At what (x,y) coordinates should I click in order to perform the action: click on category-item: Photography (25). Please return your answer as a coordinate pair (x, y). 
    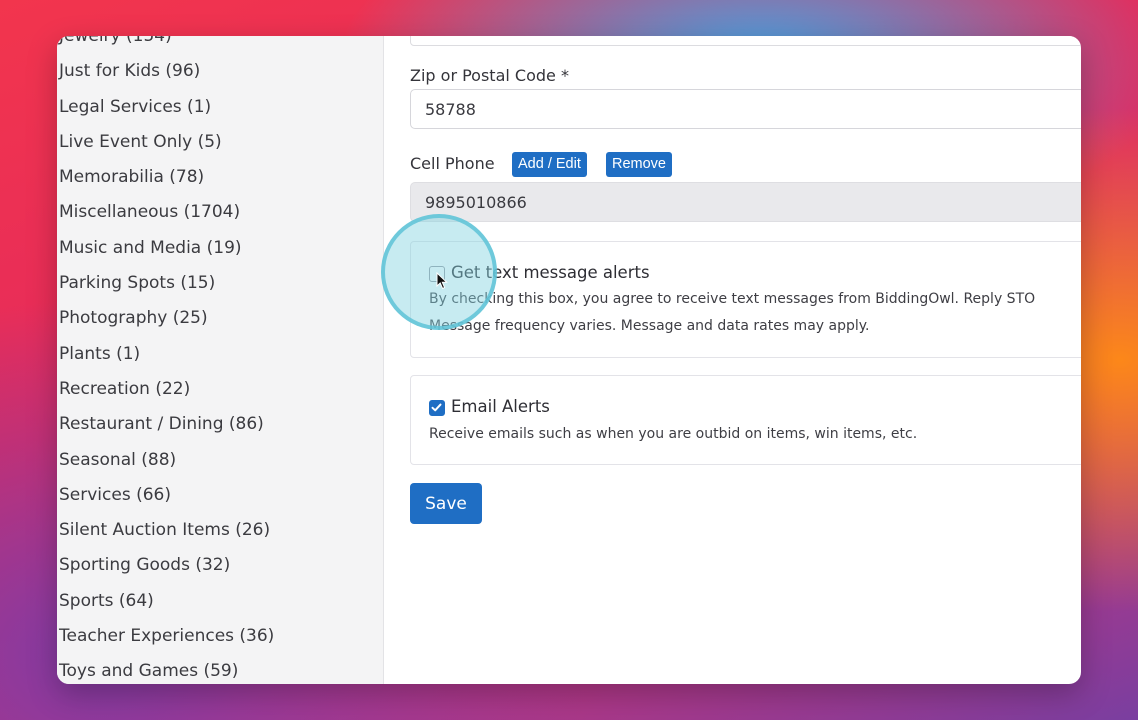
    Looking at the image, I should click on (166, 318).